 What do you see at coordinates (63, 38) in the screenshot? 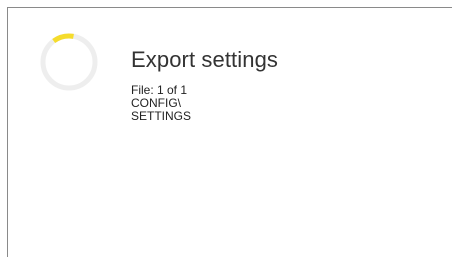
I see `spinner-arc` at bounding box center [63, 38].